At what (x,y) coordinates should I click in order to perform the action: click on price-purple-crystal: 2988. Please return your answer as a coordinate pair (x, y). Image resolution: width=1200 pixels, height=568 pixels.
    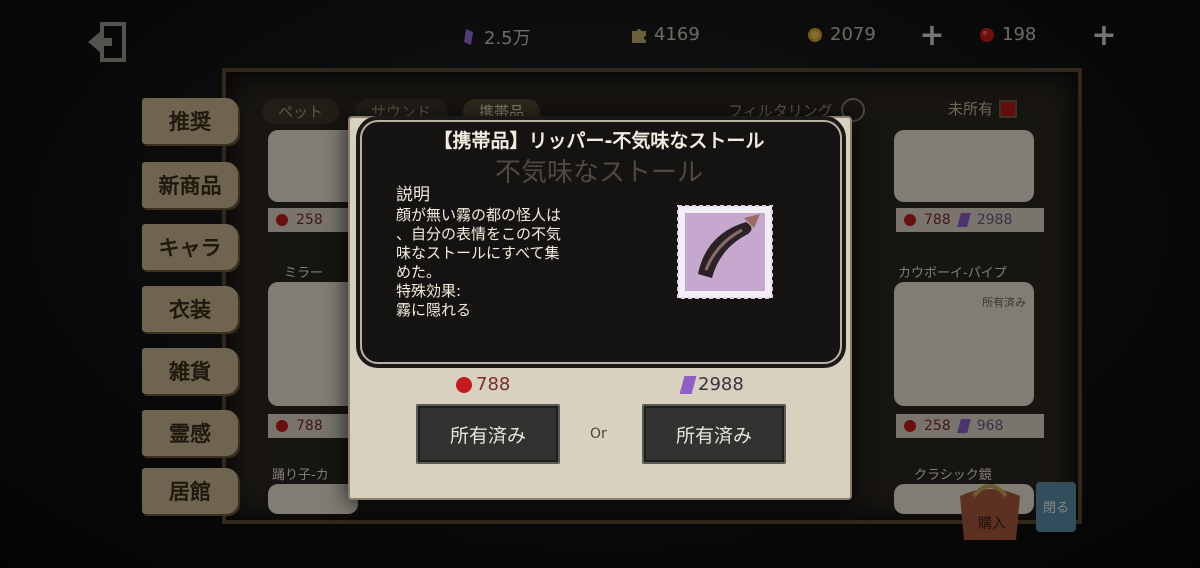
    Looking at the image, I should click on (711, 384).